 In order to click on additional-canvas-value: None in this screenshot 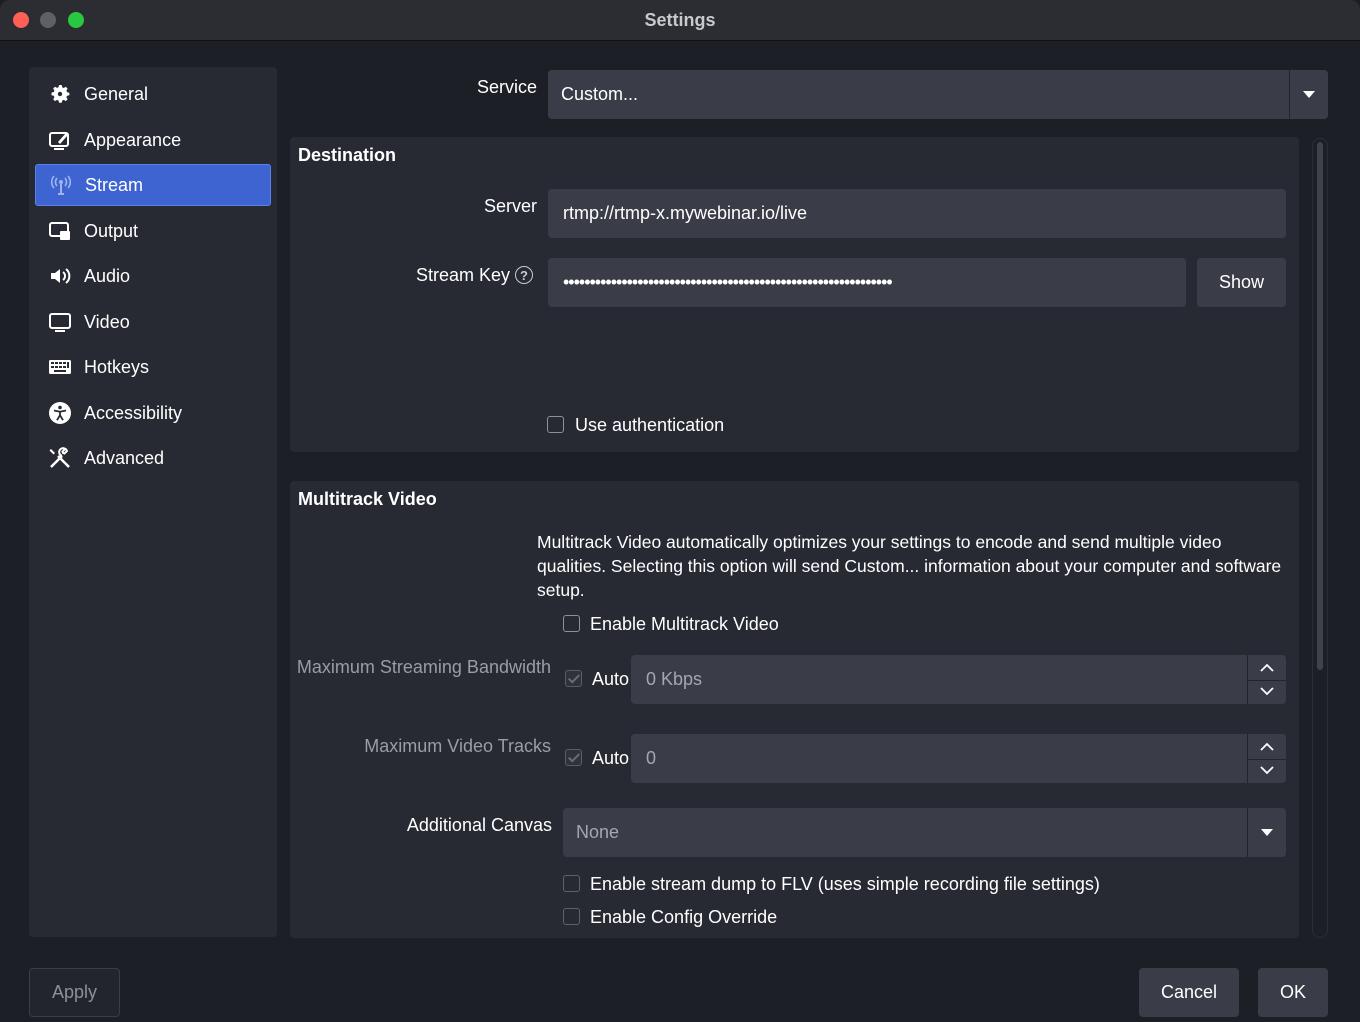, I will do `click(598, 832)`.